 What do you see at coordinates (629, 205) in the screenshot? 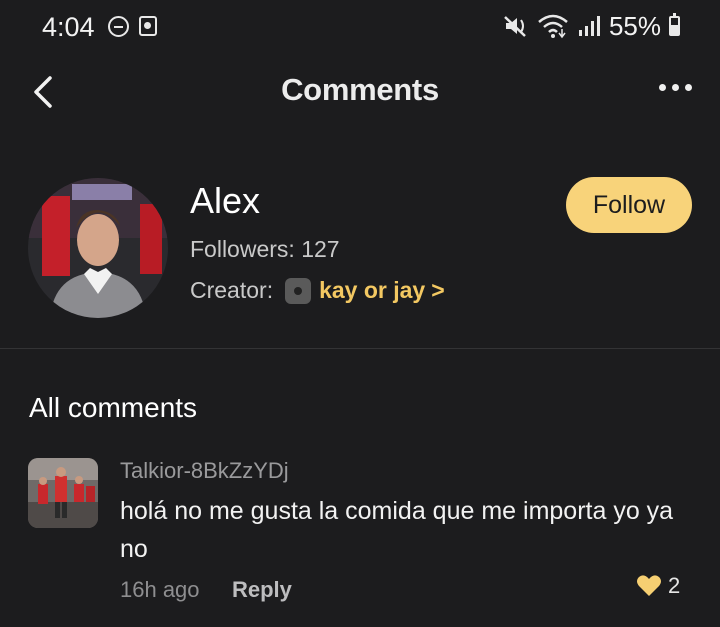
I see `follow-button: Follow` at bounding box center [629, 205].